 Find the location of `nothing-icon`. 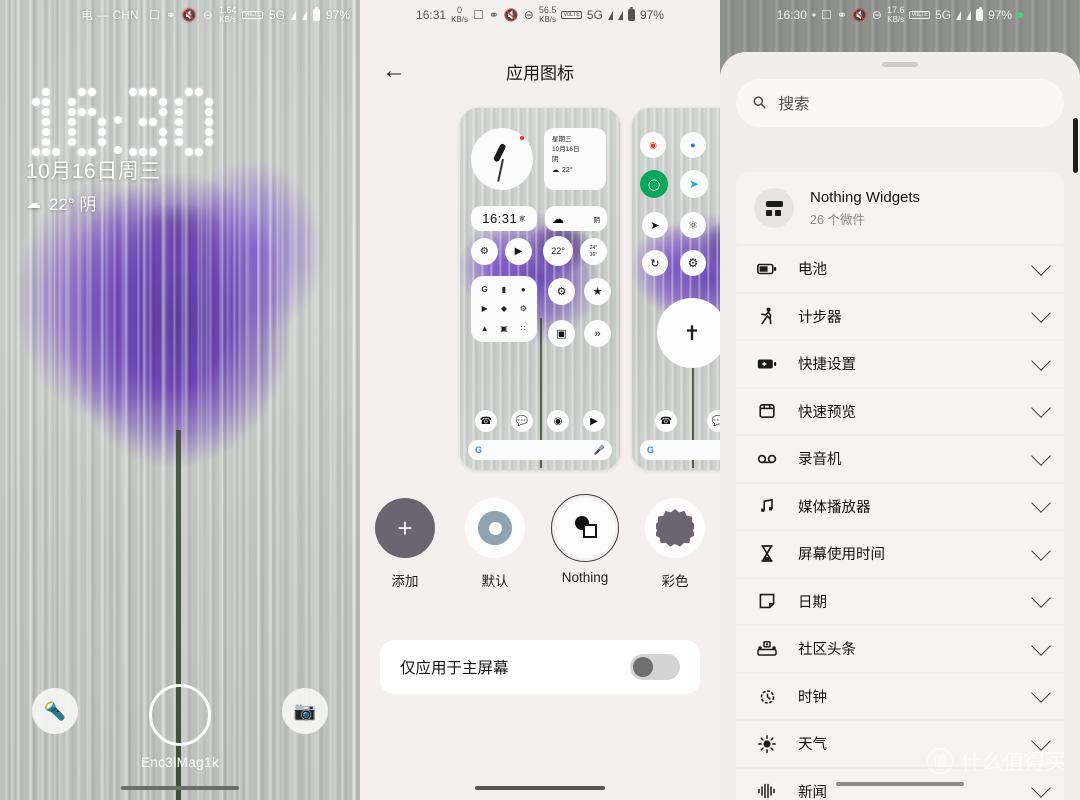

nothing-icon is located at coordinates (585, 528).